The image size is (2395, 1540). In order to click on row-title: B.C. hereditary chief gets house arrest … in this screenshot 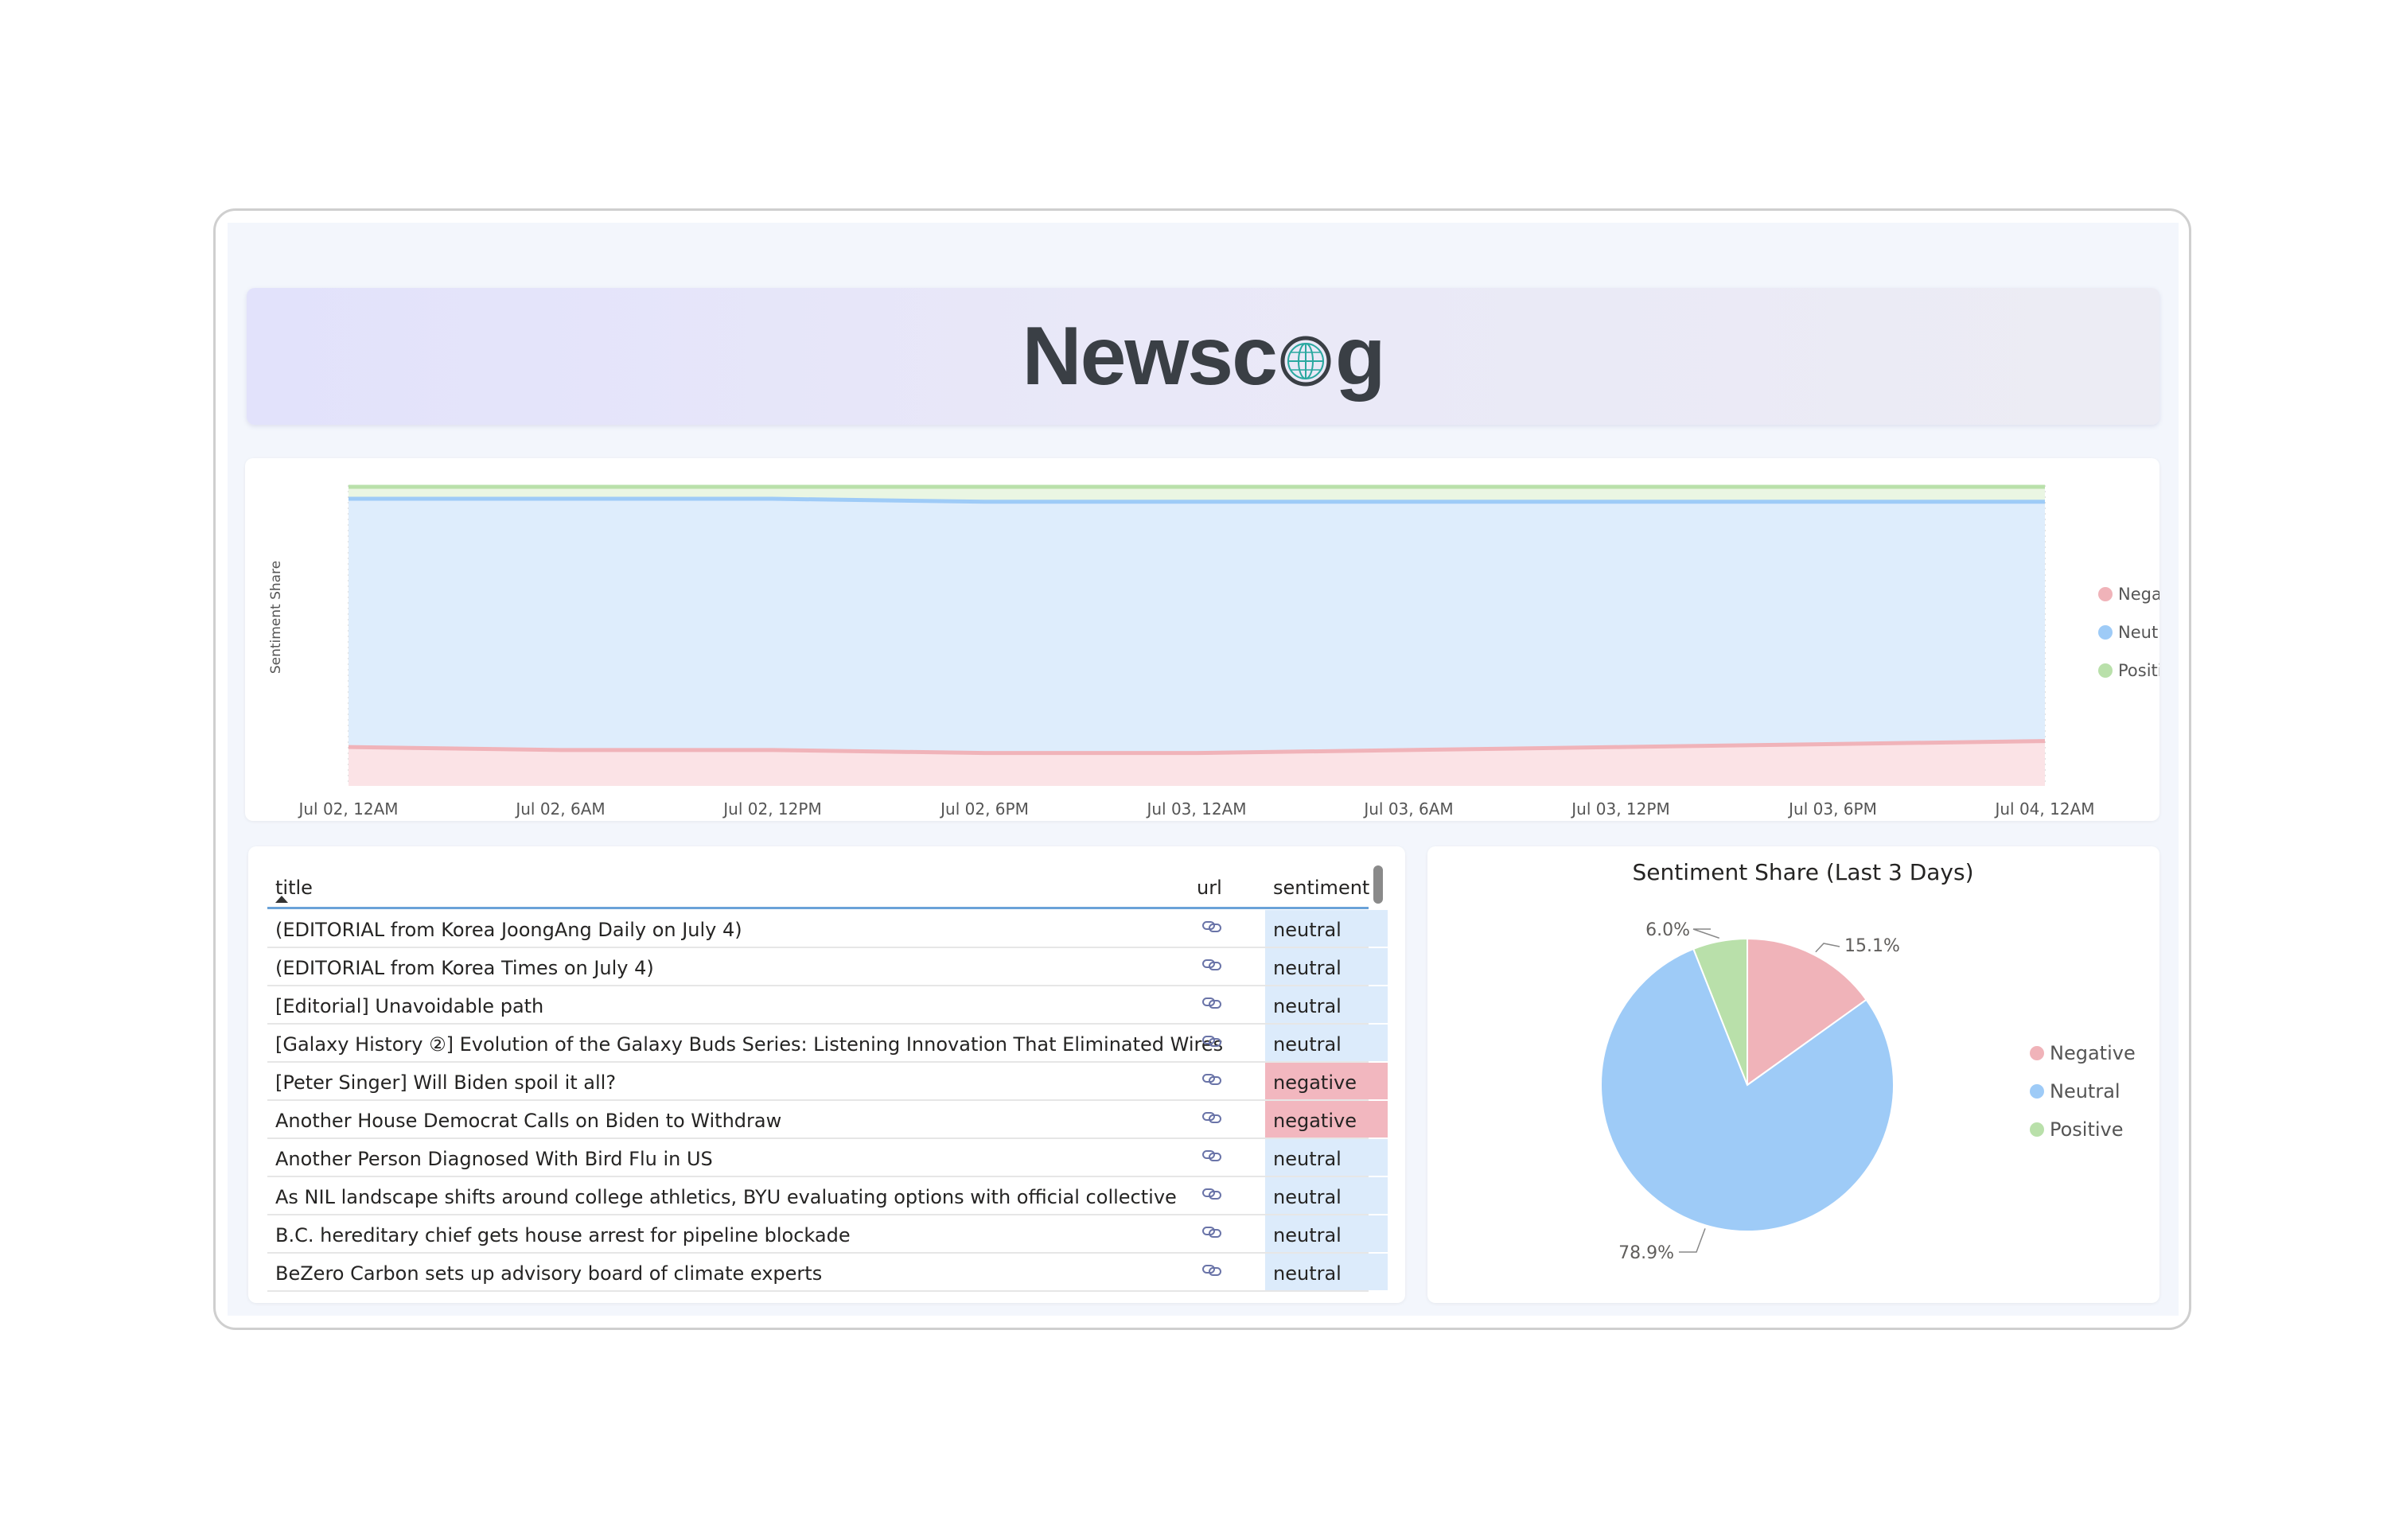, I will do `click(563, 1235)`.